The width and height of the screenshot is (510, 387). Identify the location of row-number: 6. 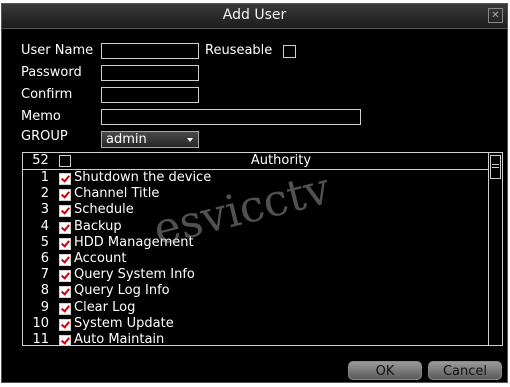
(44, 258).